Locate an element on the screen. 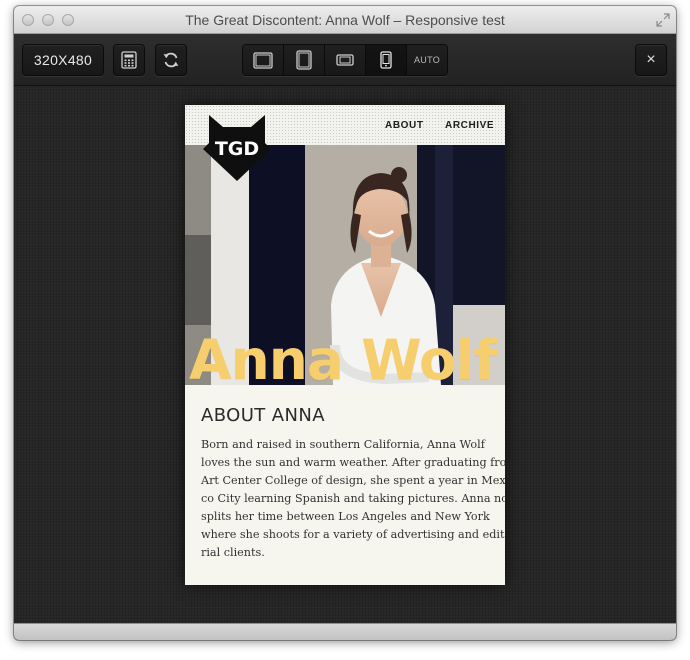  toolbar: 320X480 AUTO × is located at coordinates (345, 60).